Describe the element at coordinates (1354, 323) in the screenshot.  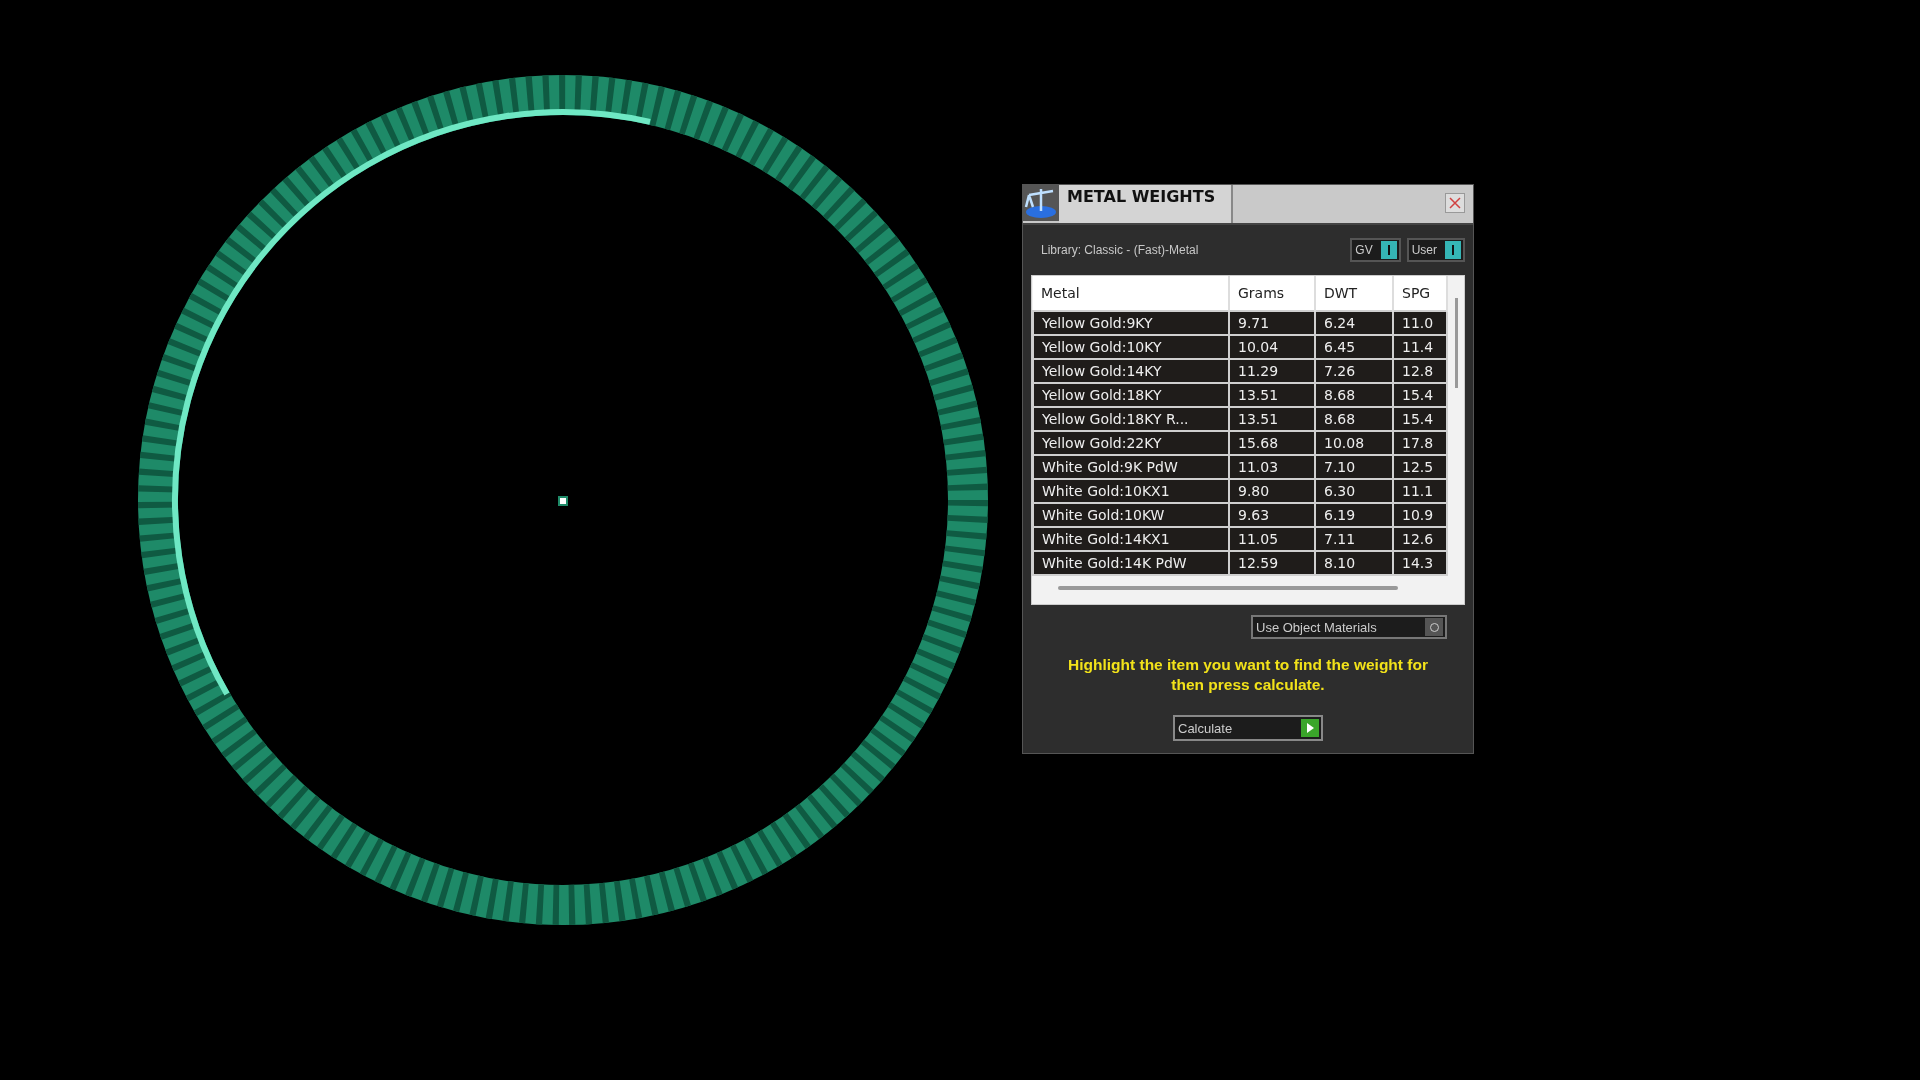
I see `table-cell: 6.24` at that location.